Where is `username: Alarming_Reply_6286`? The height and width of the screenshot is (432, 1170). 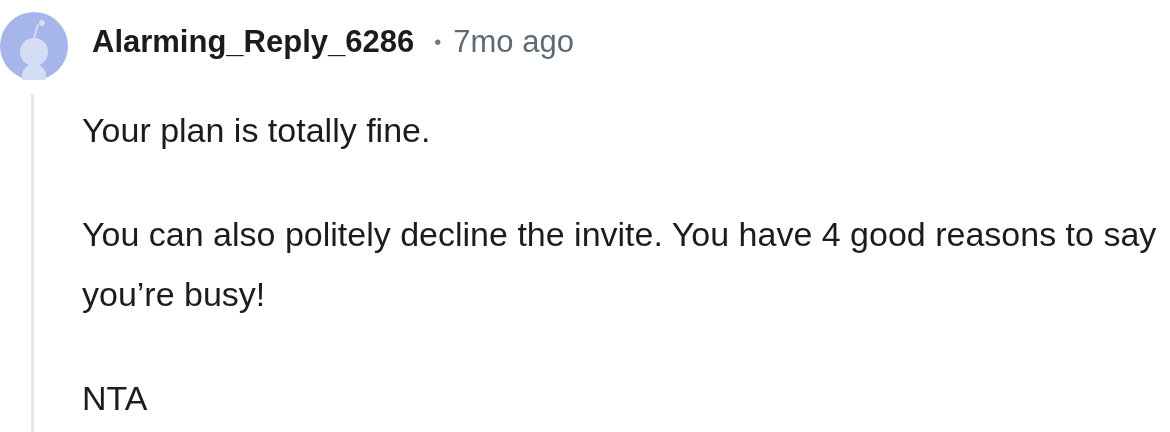
username: Alarming_Reply_6286 is located at coordinates (253, 42).